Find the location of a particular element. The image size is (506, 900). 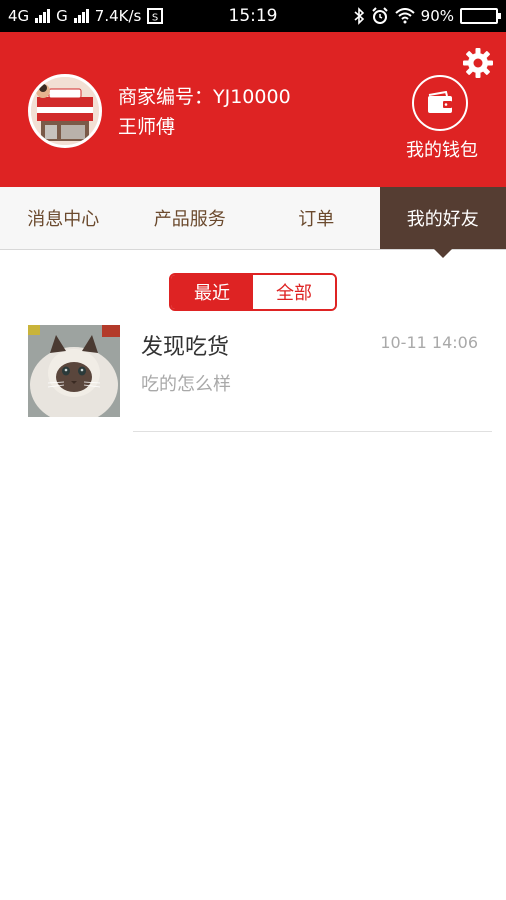

merchant-name: 王师傅 is located at coordinates (147, 127).